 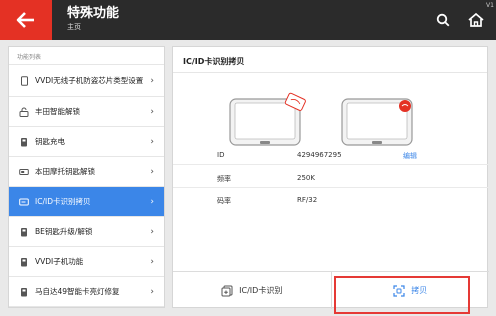 I want to click on panel-title: IC/ID卡识别拷贝, so click(x=330, y=60).